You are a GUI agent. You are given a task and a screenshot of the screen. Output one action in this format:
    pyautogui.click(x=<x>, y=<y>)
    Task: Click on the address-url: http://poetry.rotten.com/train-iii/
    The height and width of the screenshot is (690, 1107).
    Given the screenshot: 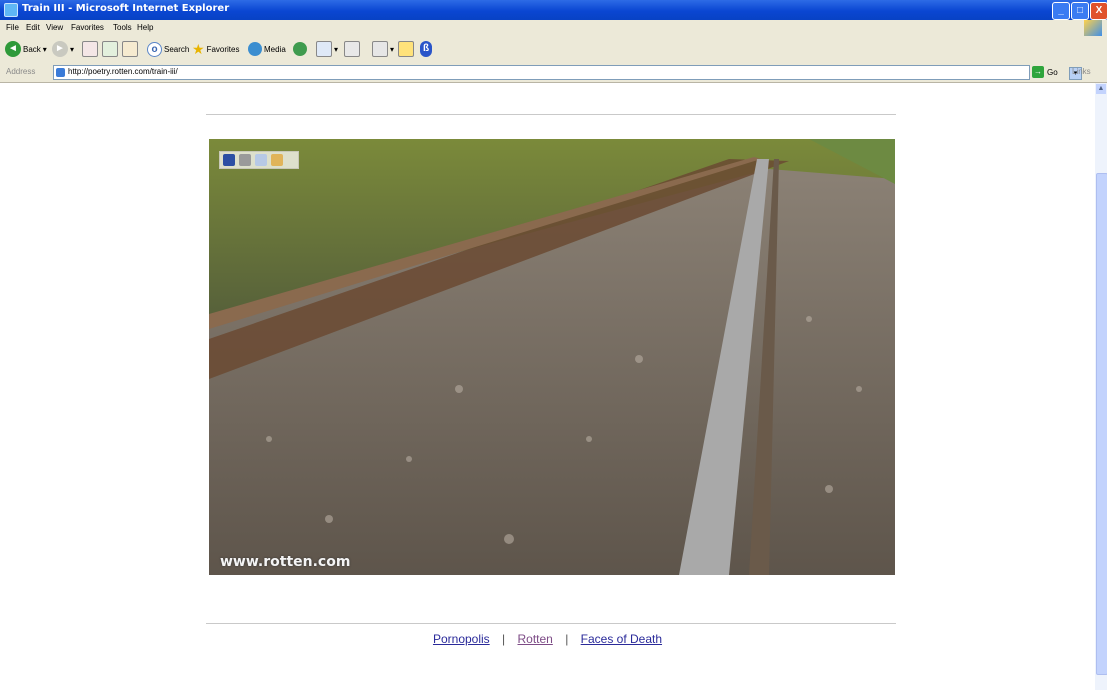 What is the action you would take?
    pyautogui.click(x=123, y=71)
    